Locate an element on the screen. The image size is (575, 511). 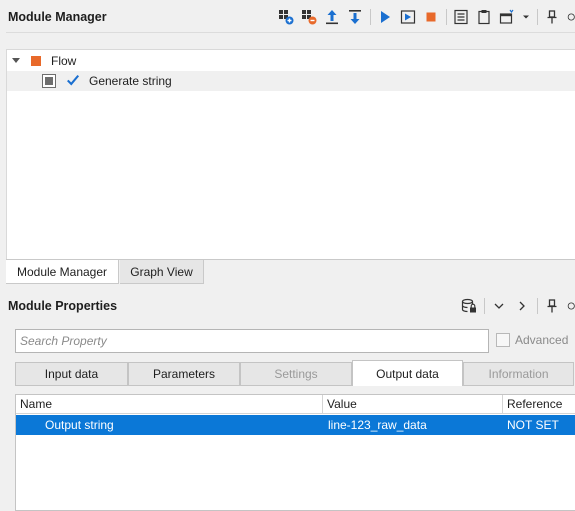
window-menu-icon is located at coordinates (507, 17).